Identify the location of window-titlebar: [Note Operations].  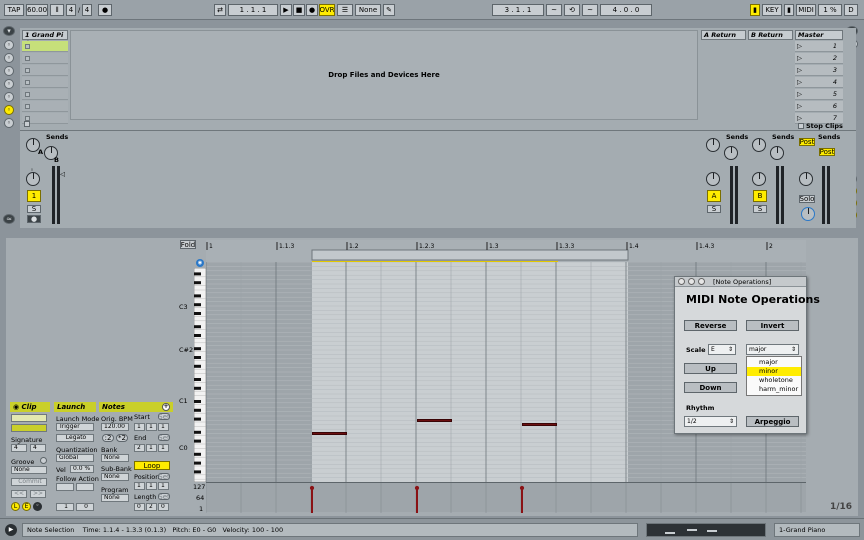
(740, 282).